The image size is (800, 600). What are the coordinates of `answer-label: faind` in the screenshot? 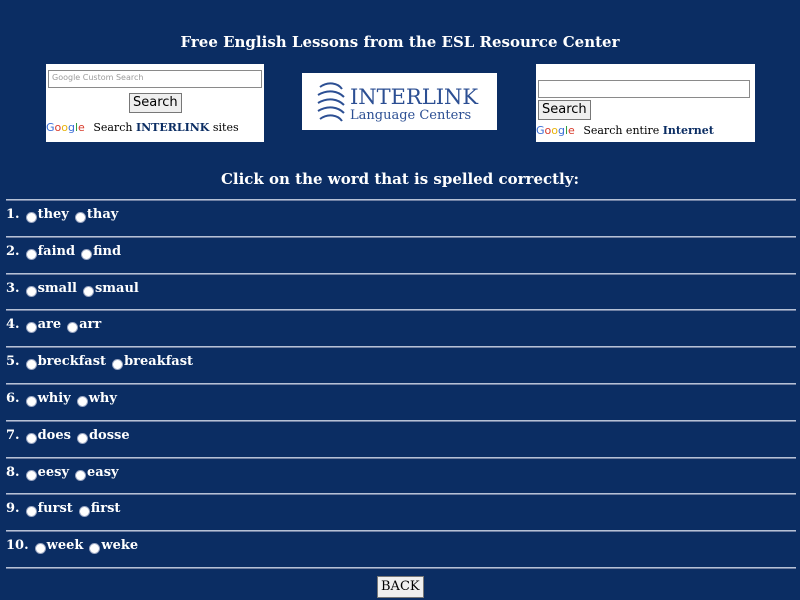 It's located at (56, 251).